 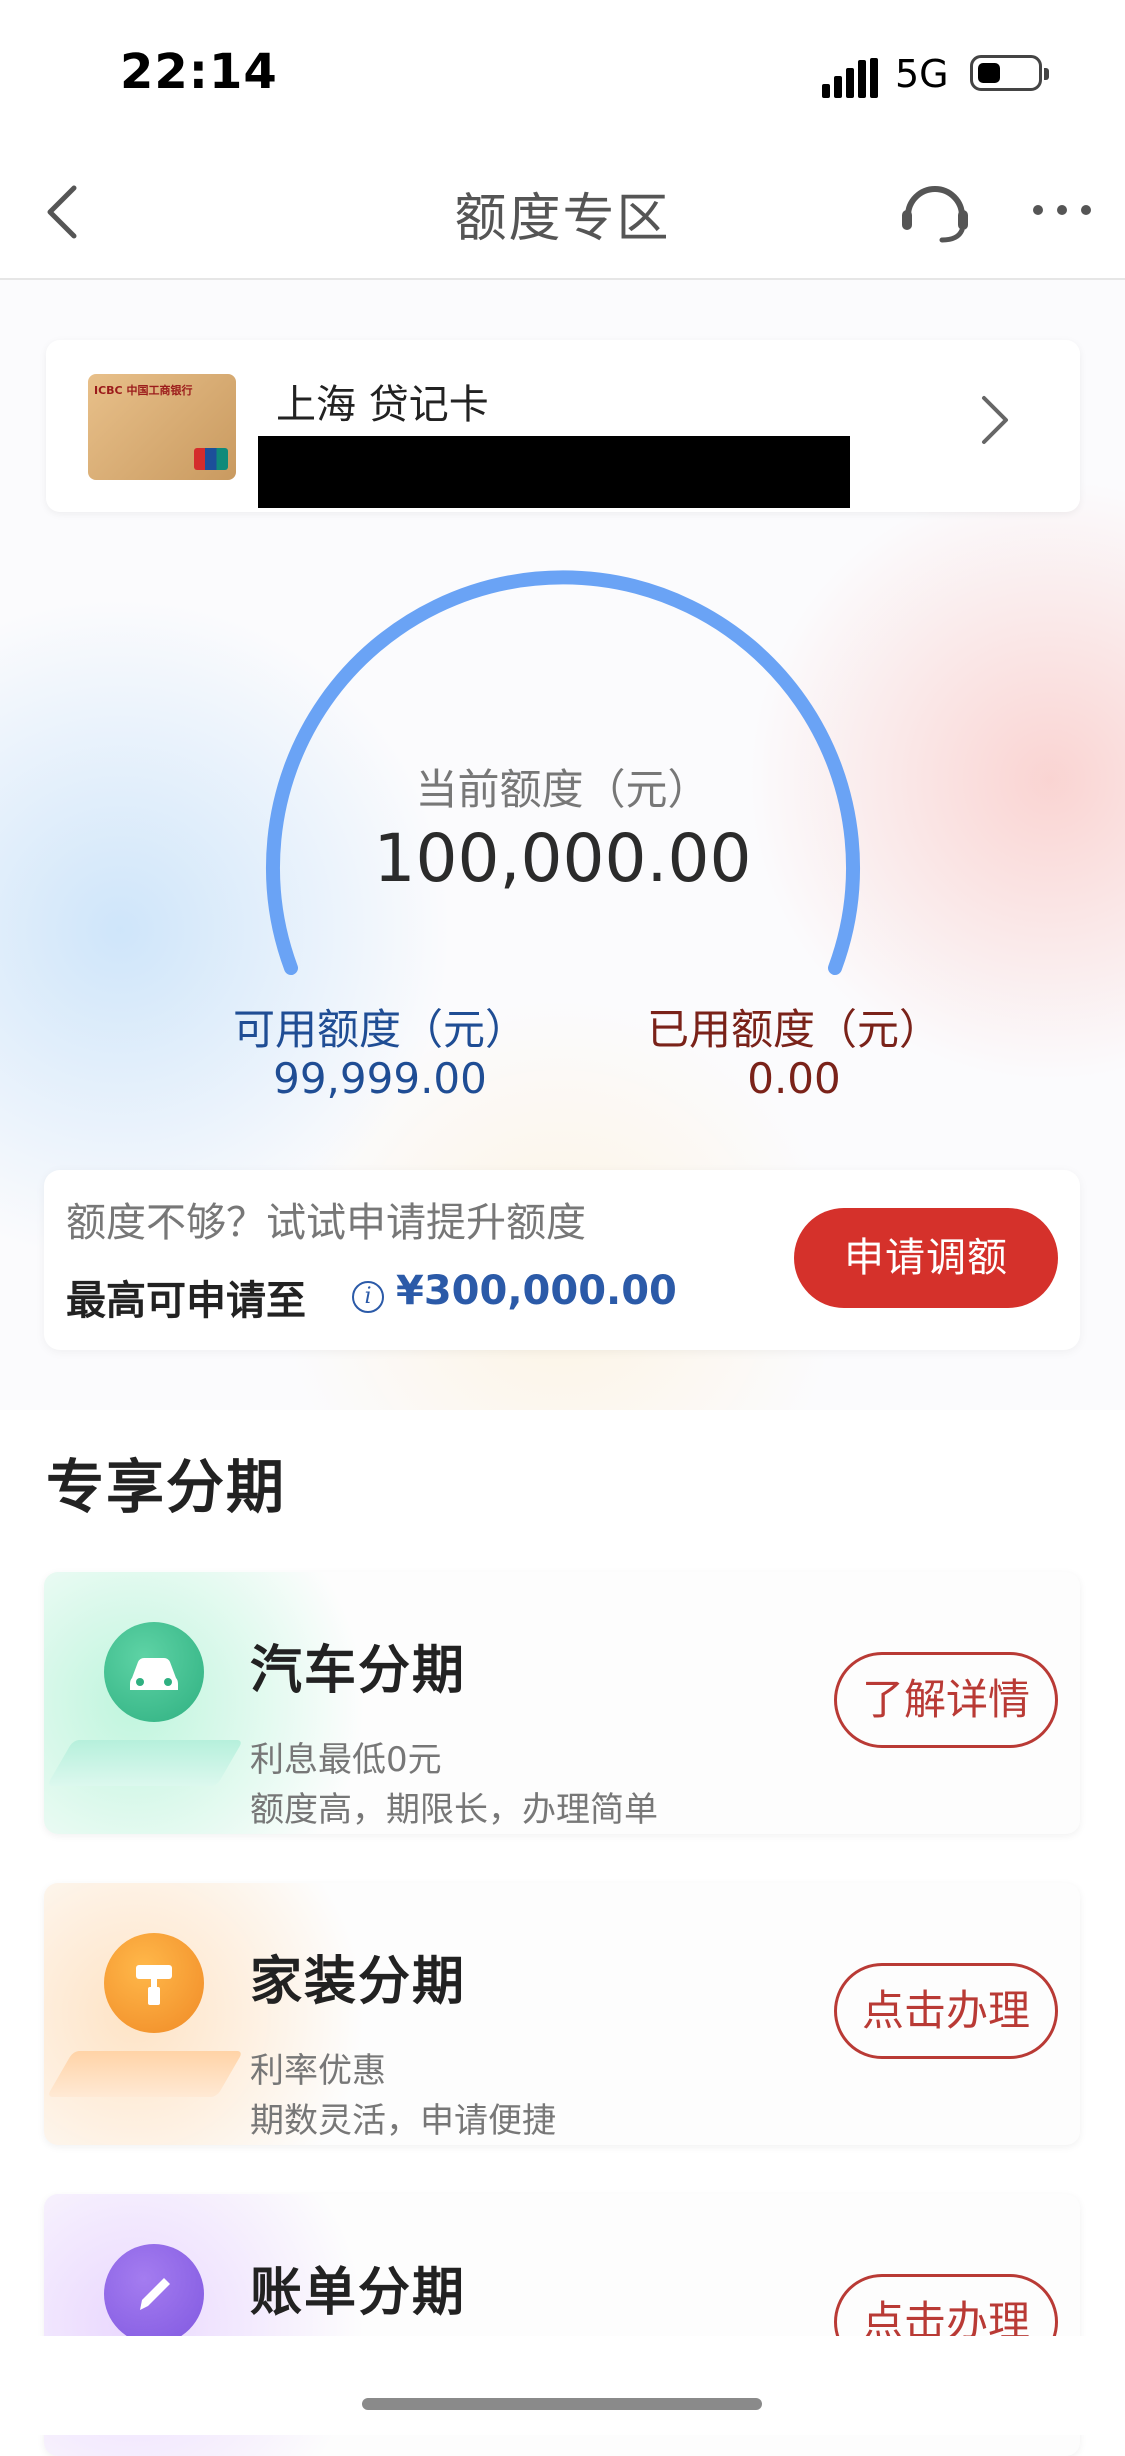 I want to click on promo-max-label: 最高可申请至, so click(x=186, y=1301).